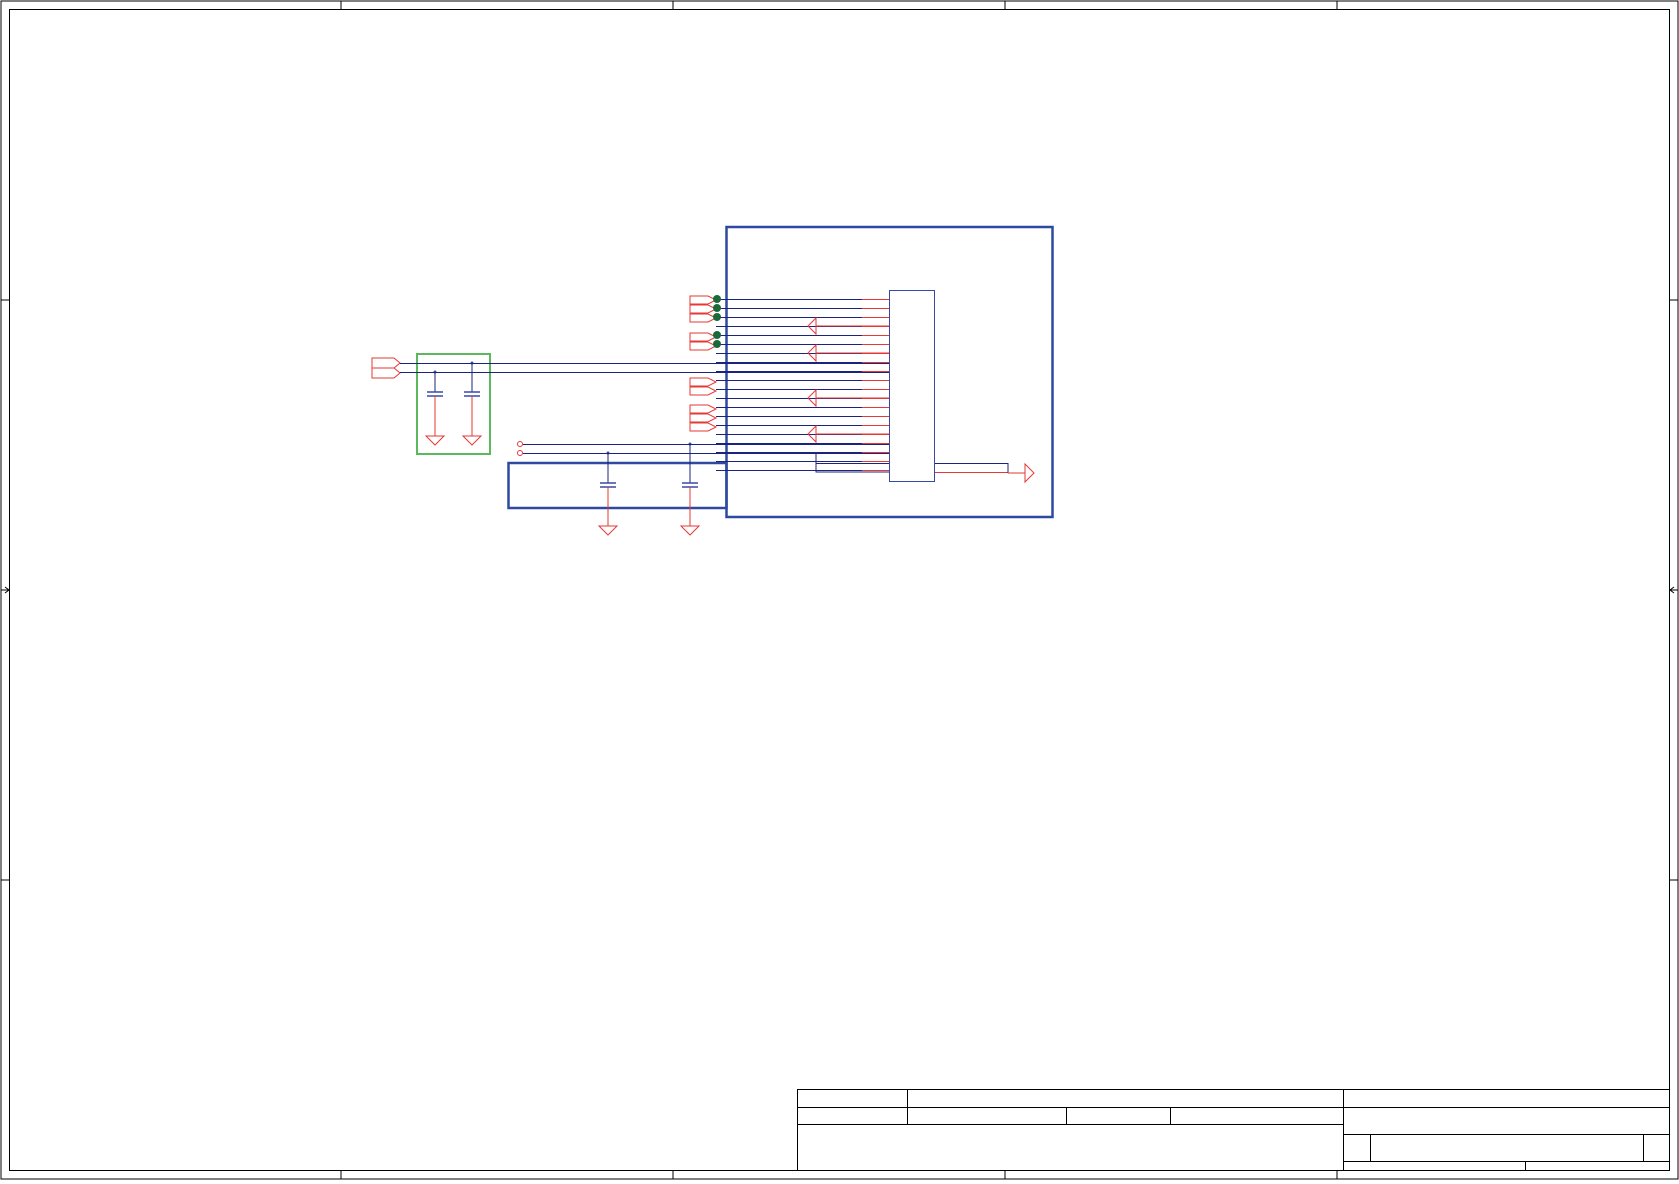 This screenshot has width=1679, height=1184. I want to click on decoupling-block-frame, so click(617, 485).